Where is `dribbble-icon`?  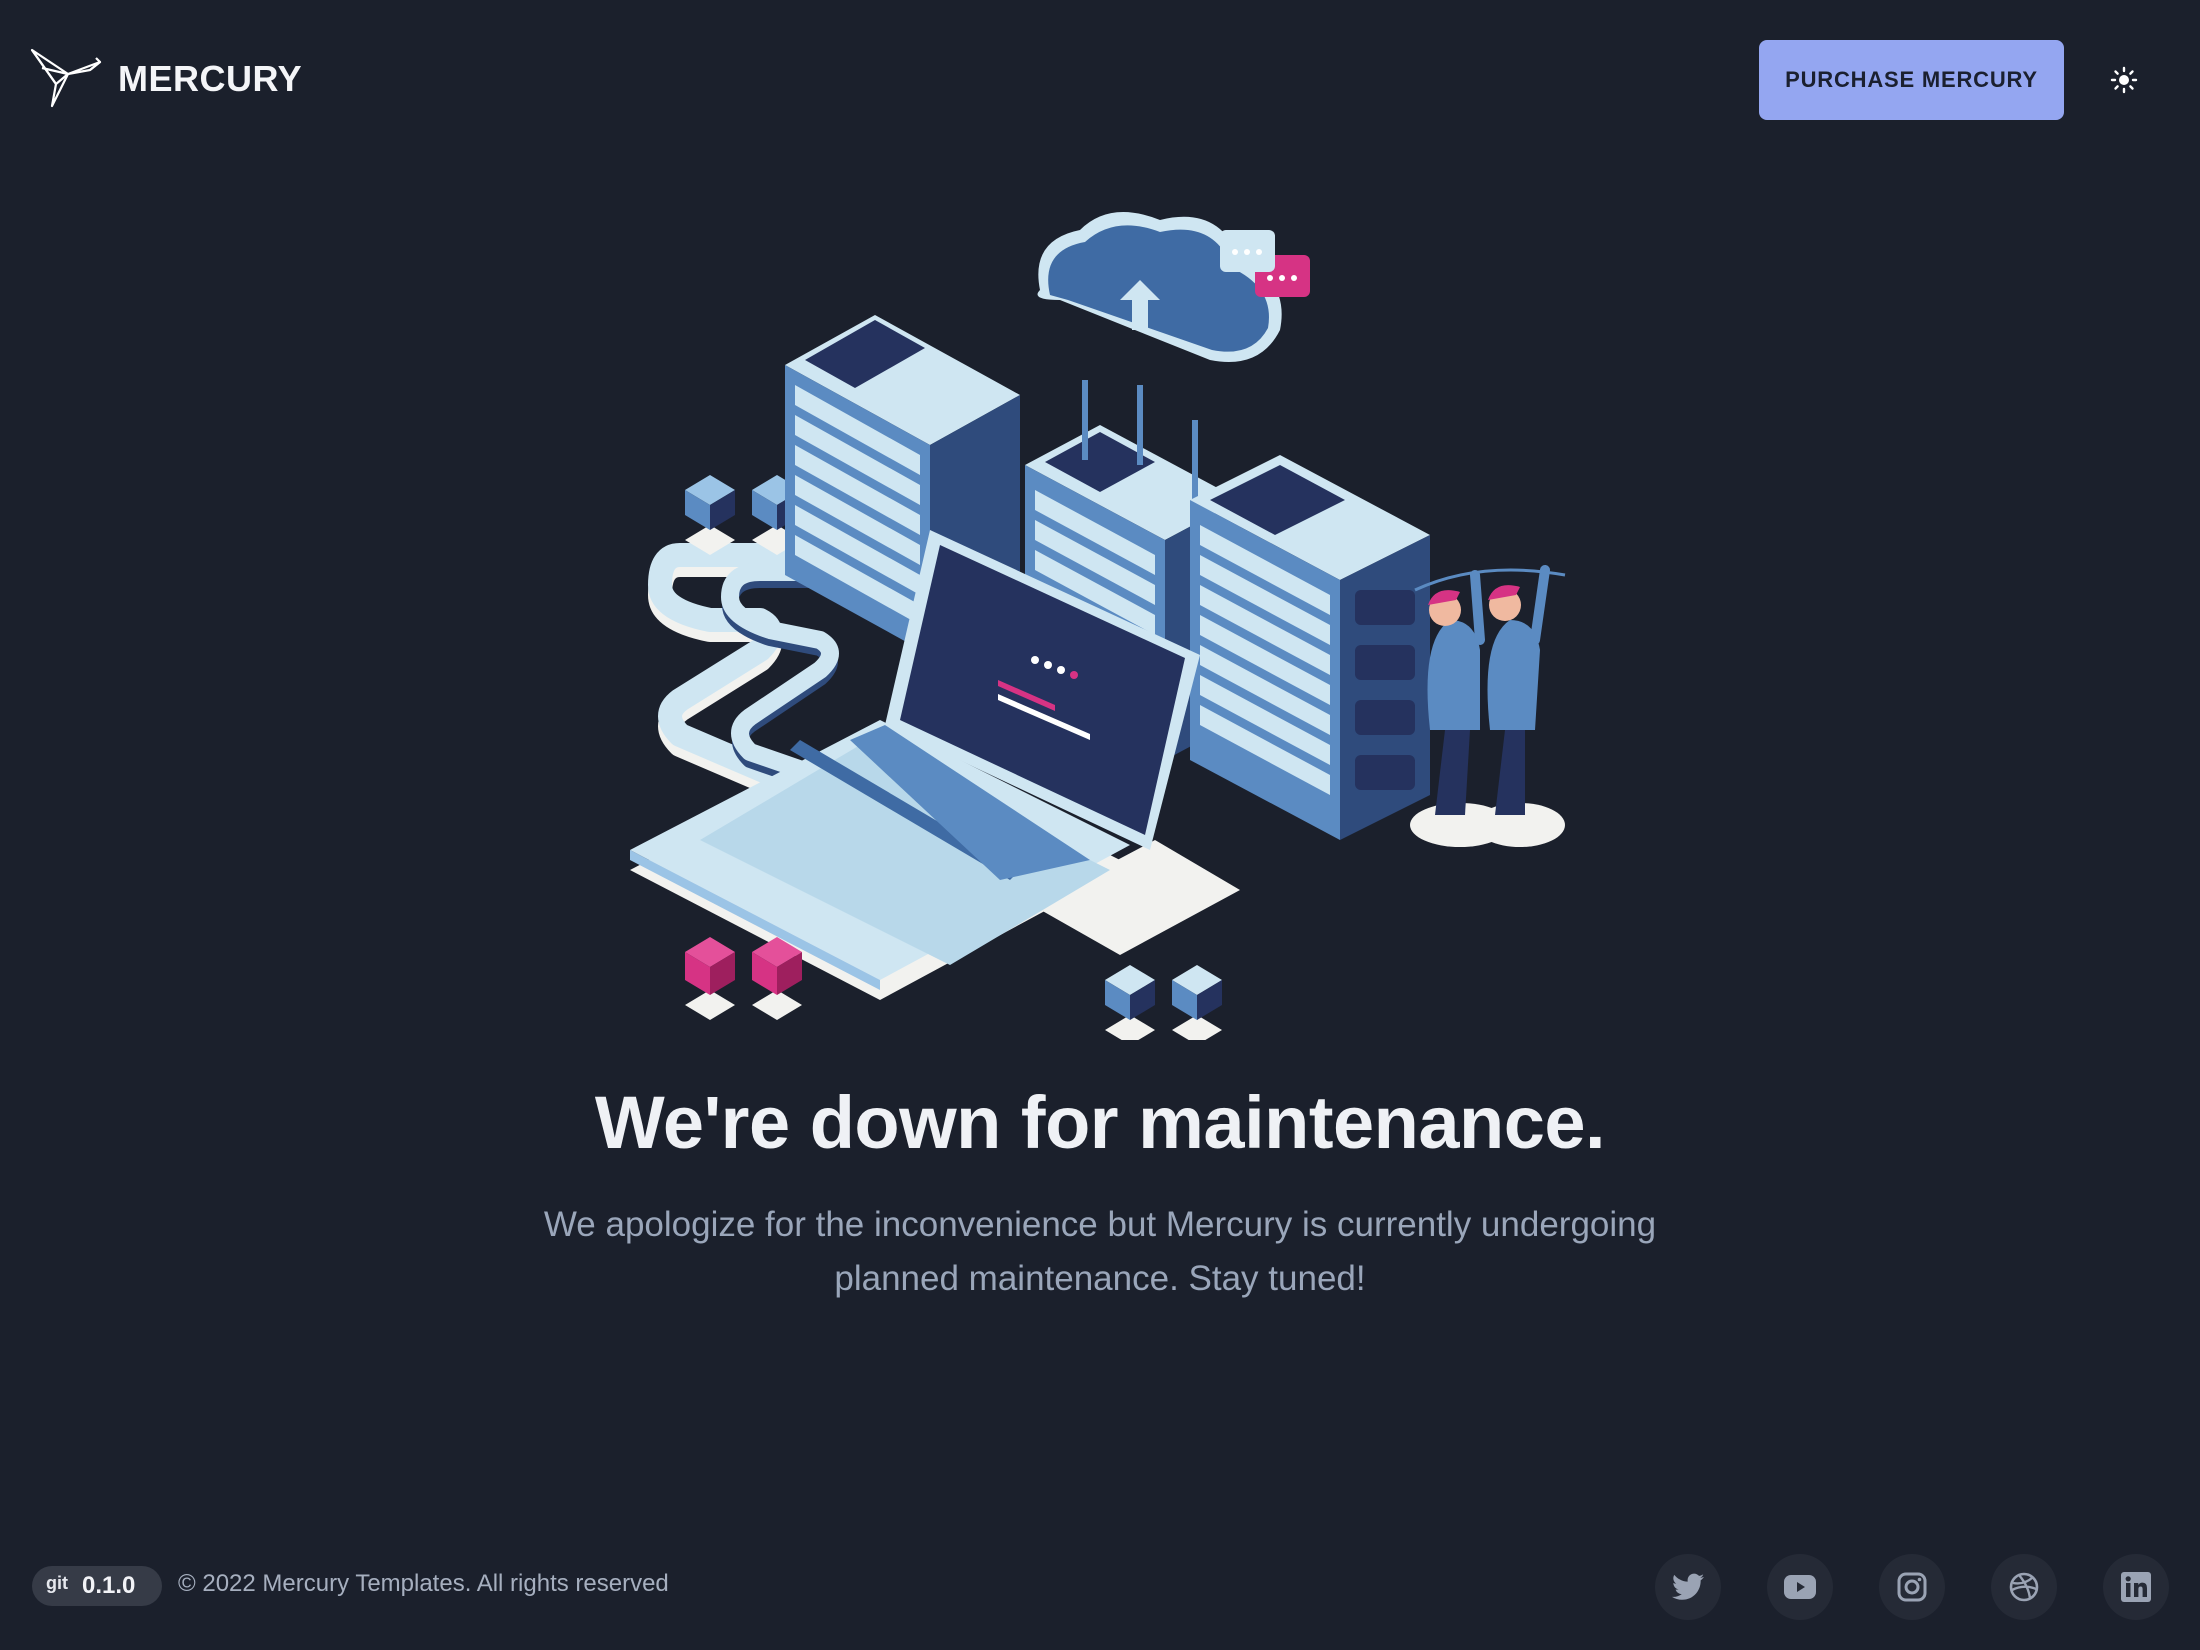 dribbble-icon is located at coordinates (2024, 1587).